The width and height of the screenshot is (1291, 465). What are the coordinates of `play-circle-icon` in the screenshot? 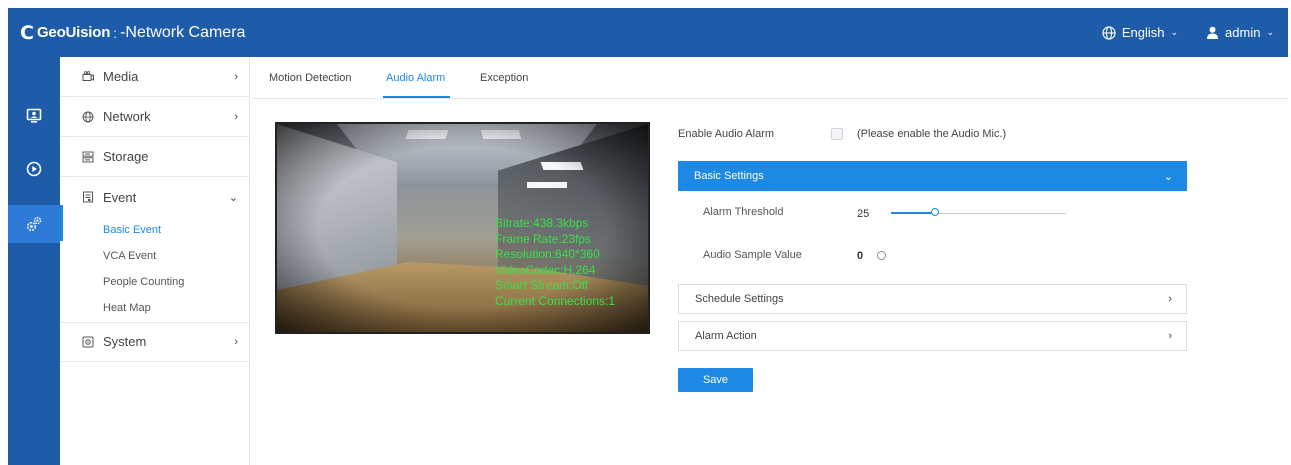 It's located at (34, 169).